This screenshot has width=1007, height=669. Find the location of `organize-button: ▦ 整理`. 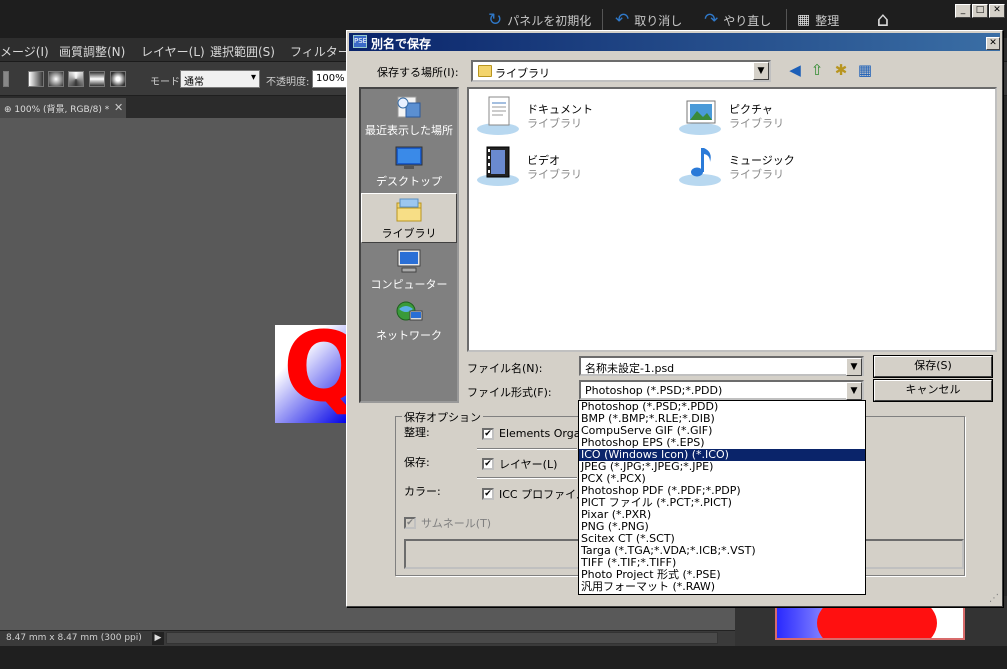

organize-button: ▦ 整理 is located at coordinates (818, 20).